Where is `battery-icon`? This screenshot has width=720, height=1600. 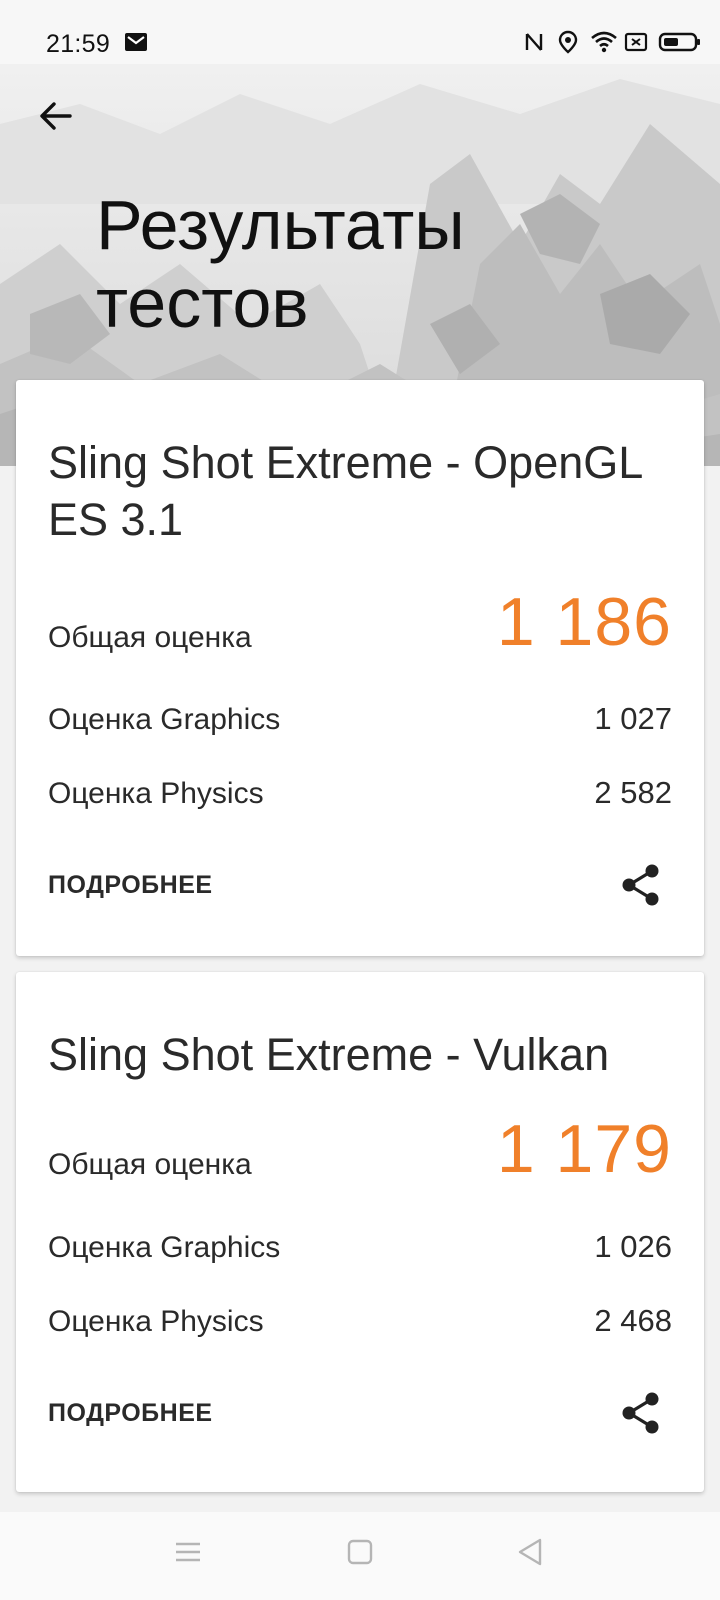 battery-icon is located at coordinates (680, 42).